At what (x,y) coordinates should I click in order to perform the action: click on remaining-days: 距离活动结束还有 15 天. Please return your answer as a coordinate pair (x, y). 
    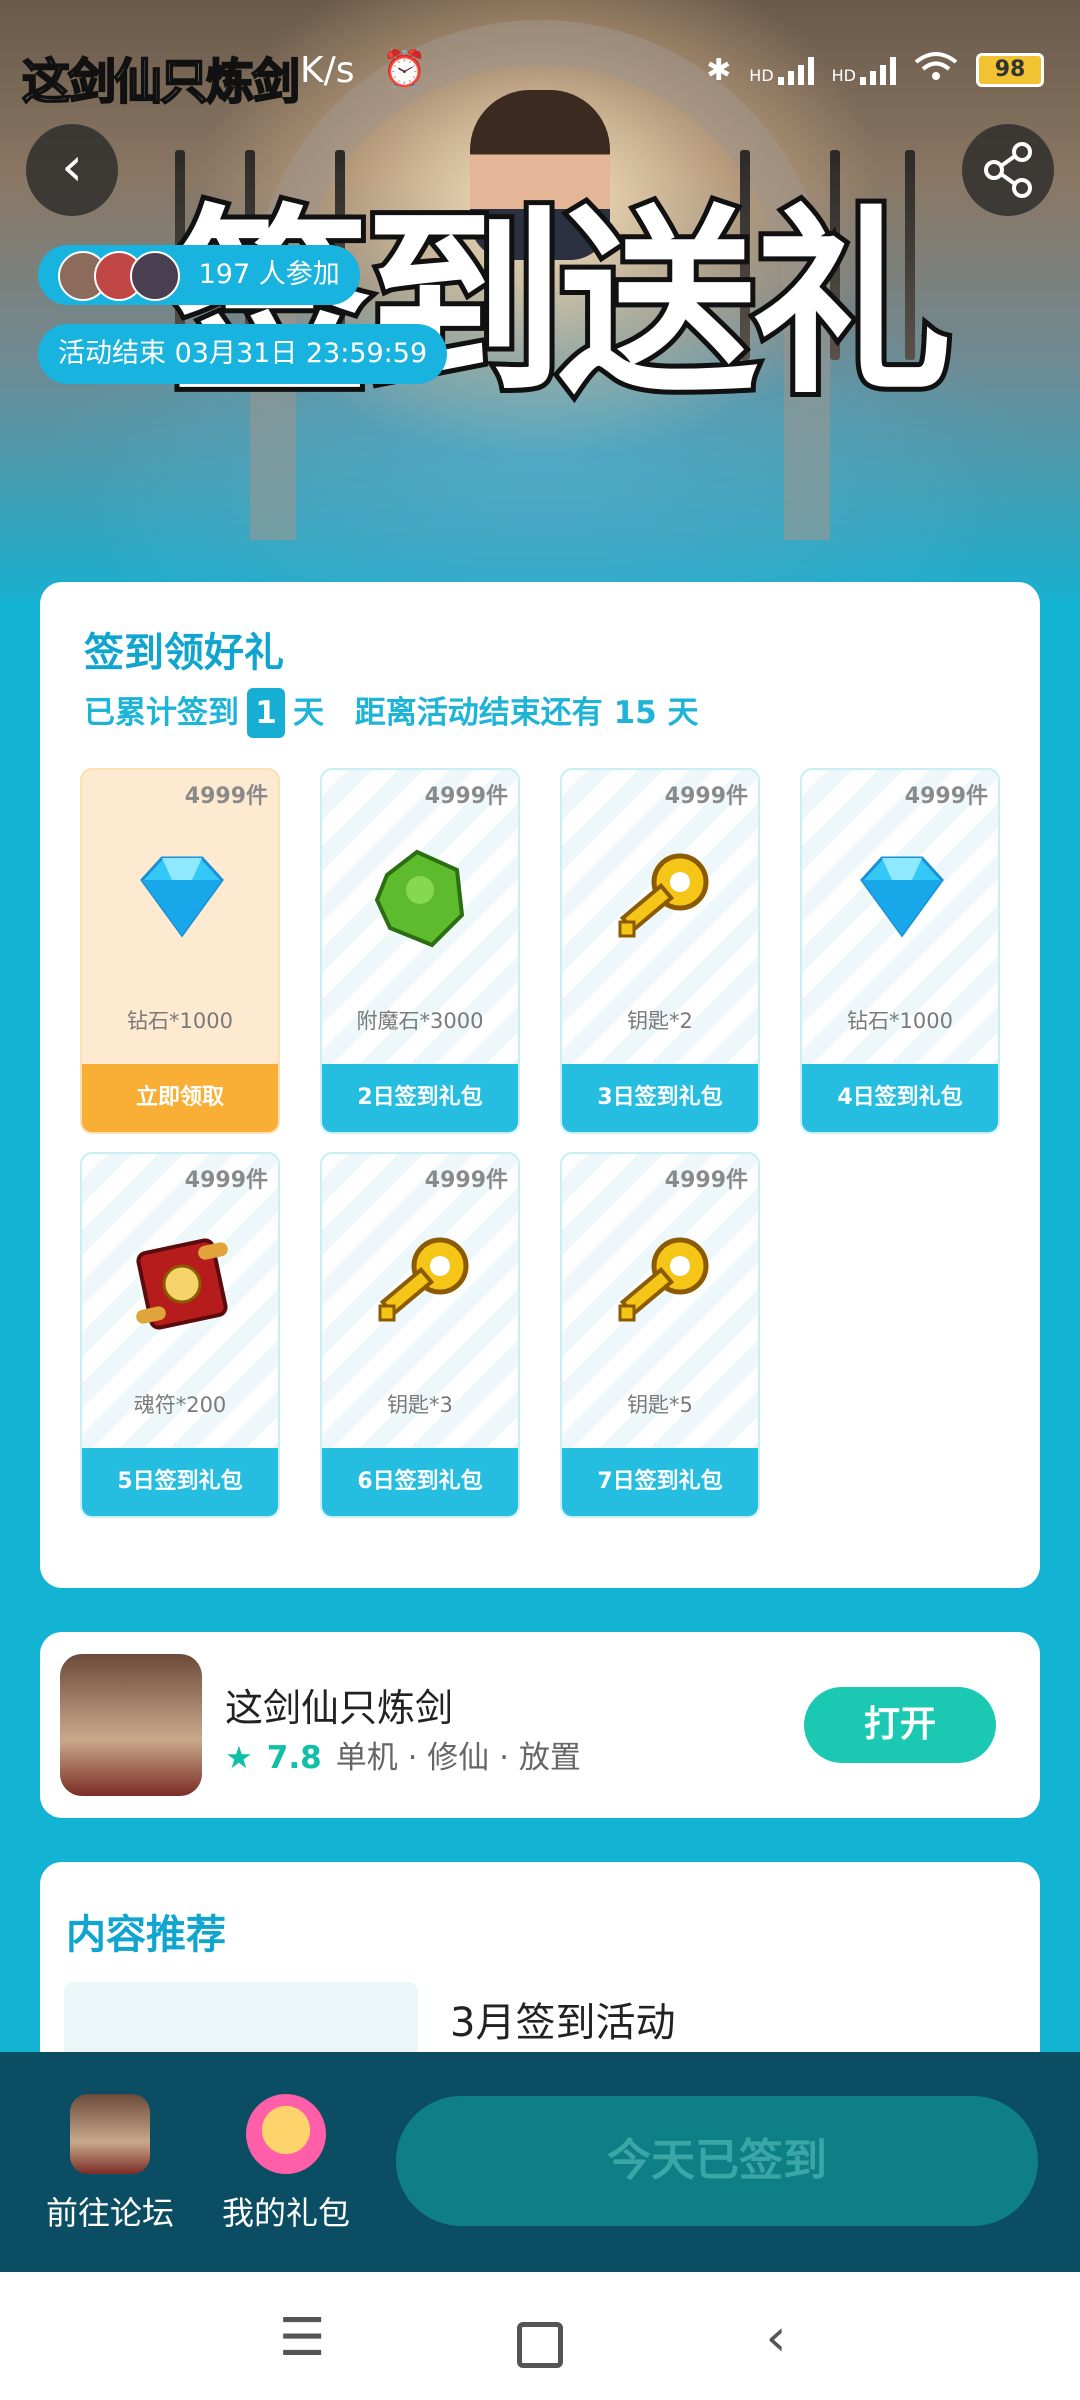
    Looking at the image, I should click on (526, 713).